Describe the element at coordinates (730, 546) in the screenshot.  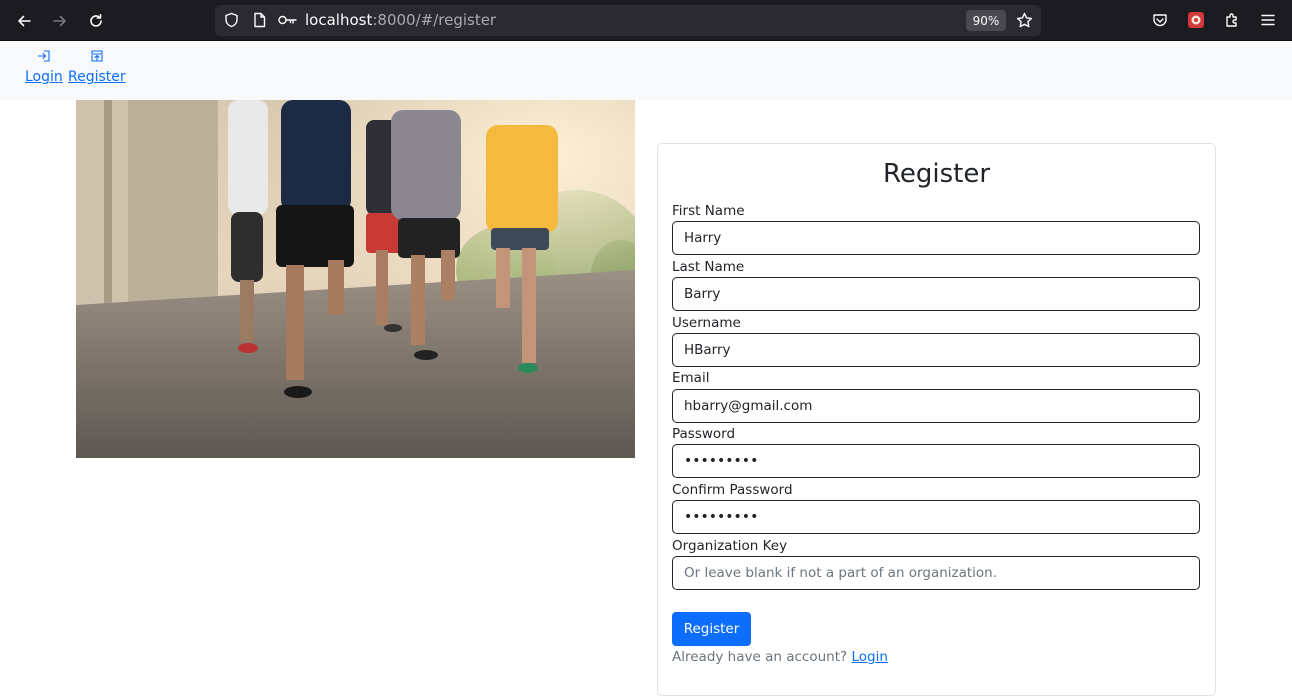
I see `organization-key-label: Organization Key` at that location.